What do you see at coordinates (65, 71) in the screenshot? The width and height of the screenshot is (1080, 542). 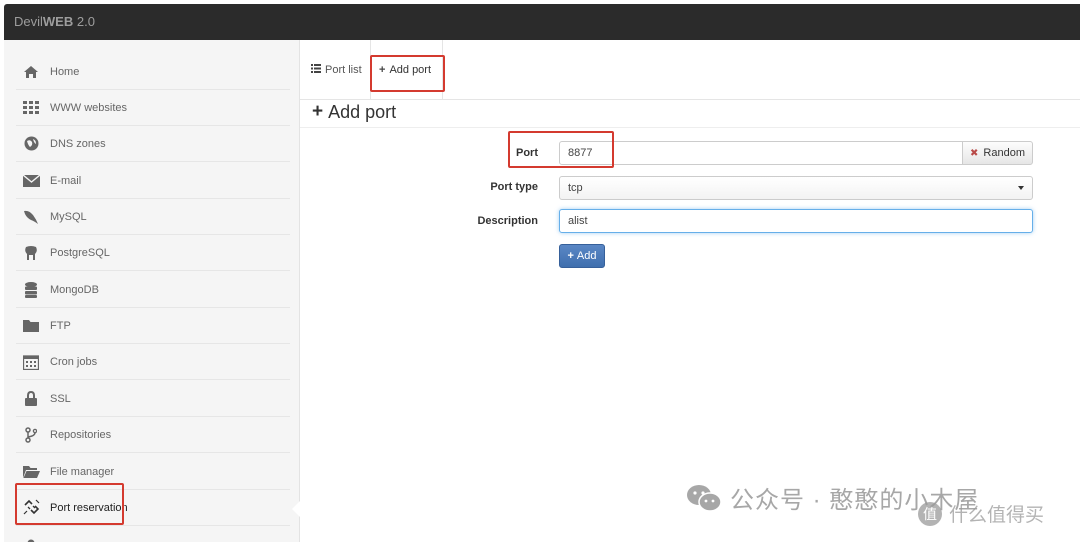 I see `sidebar-item-label: Home` at bounding box center [65, 71].